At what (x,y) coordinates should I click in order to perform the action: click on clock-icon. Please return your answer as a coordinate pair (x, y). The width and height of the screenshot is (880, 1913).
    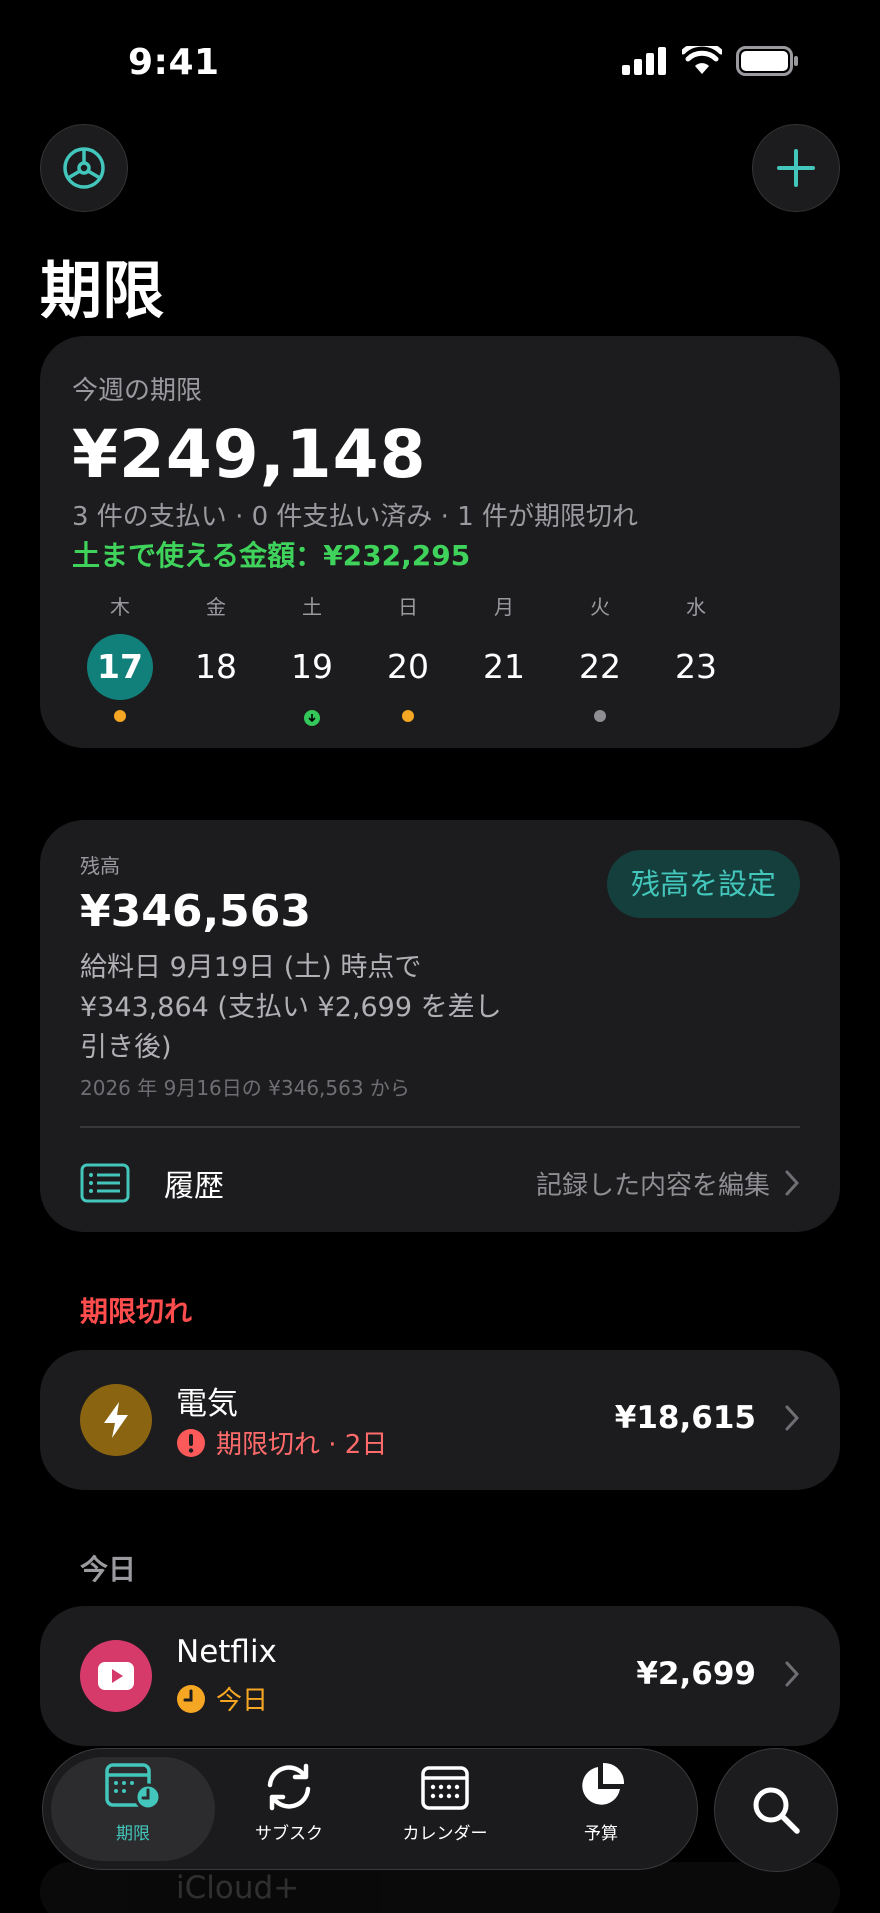
    Looking at the image, I should click on (191, 1698).